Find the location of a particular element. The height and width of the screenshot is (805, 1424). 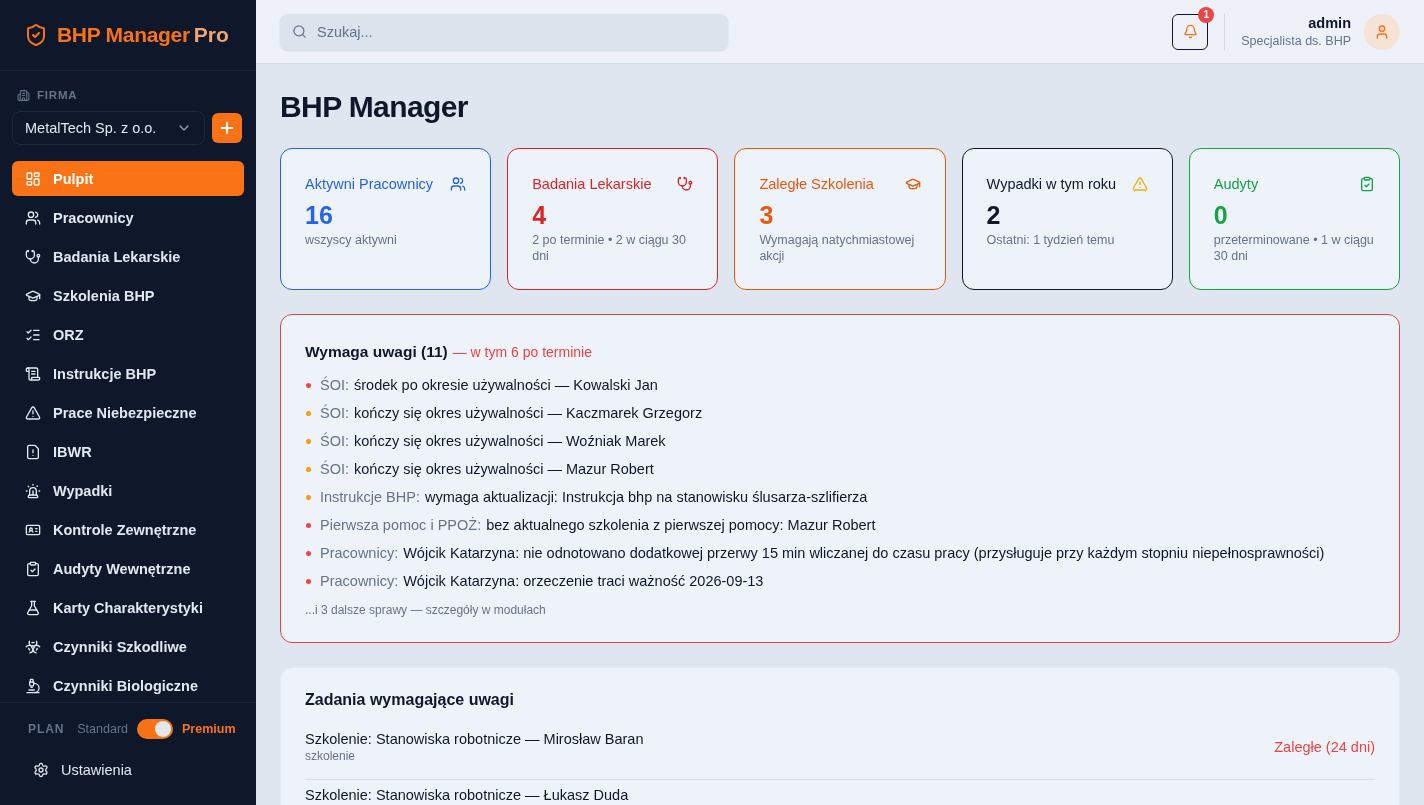

item-text: kończy się okres używalności — Woźniak Marek is located at coordinates (510, 441).